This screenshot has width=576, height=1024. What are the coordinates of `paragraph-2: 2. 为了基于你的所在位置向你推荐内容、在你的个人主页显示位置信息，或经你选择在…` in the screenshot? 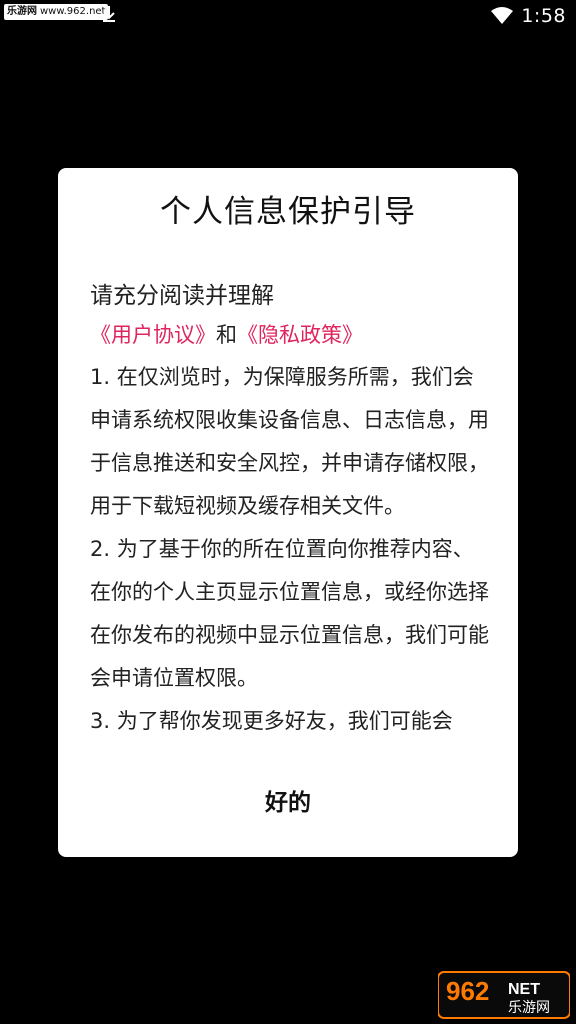 It's located at (289, 613).